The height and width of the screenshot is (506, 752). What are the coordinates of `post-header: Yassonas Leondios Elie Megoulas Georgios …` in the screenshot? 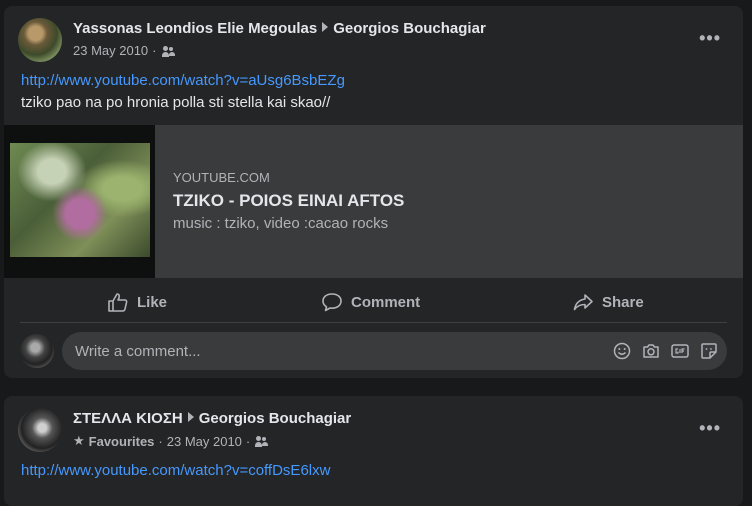 It's located at (368, 40).